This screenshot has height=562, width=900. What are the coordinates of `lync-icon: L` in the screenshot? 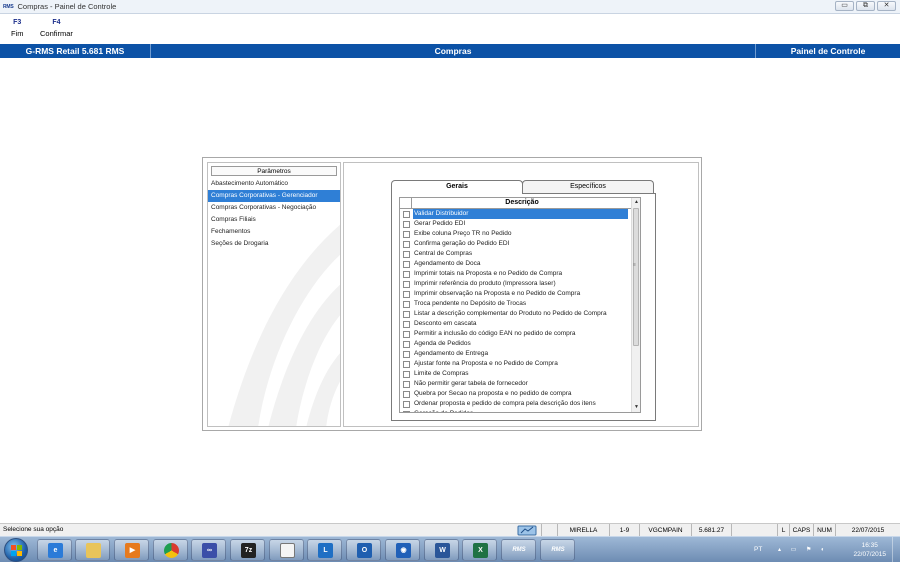 It's located at (325, 550).